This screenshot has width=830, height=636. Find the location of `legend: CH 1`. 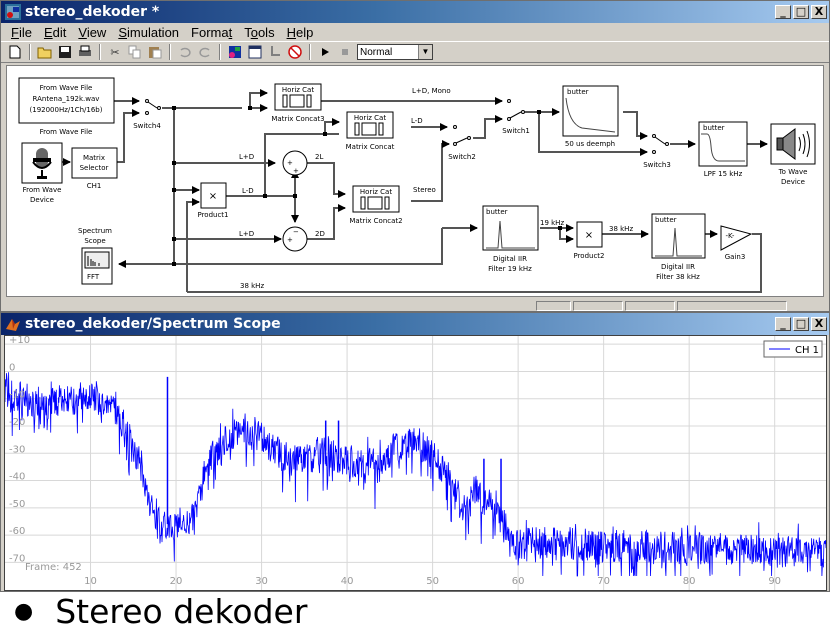

legend: CH 1 is located at coordinates (793, 349).